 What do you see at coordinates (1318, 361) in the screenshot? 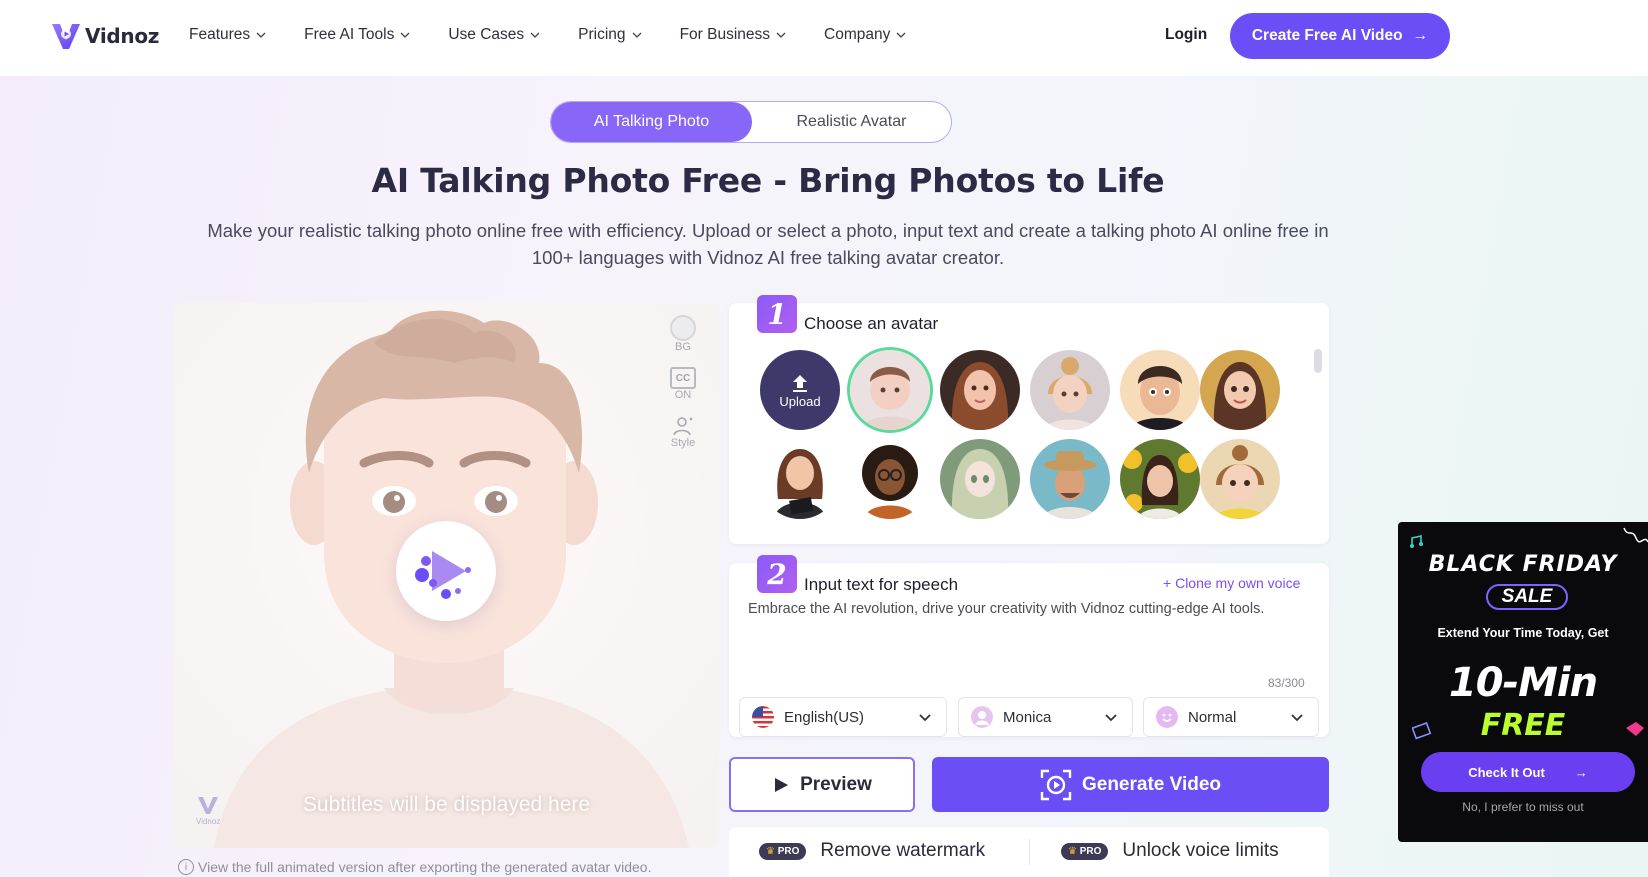
I see `avatar-list-scrollbar` at bounding box center [1318, 361].